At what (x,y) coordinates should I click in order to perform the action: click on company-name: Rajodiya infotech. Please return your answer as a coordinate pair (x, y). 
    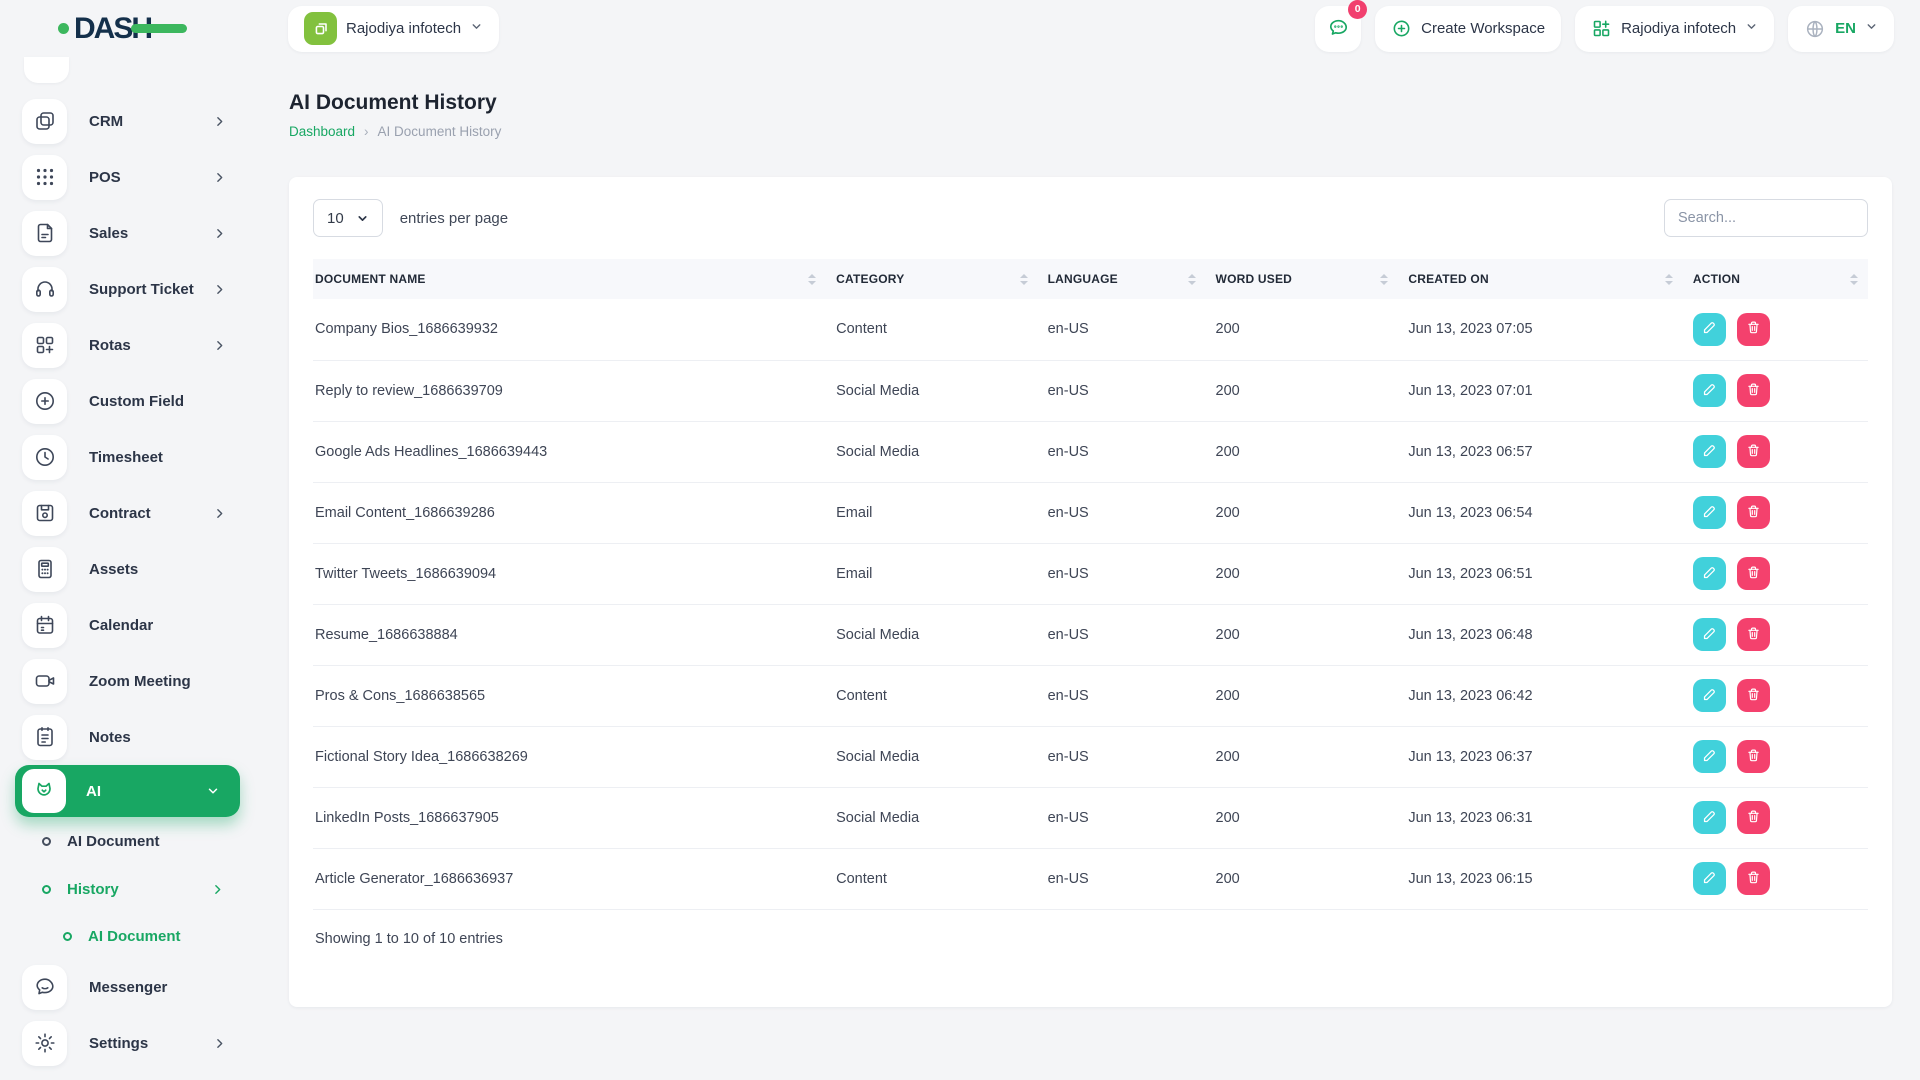
    Looking at the image, I should click on (1679, 28).